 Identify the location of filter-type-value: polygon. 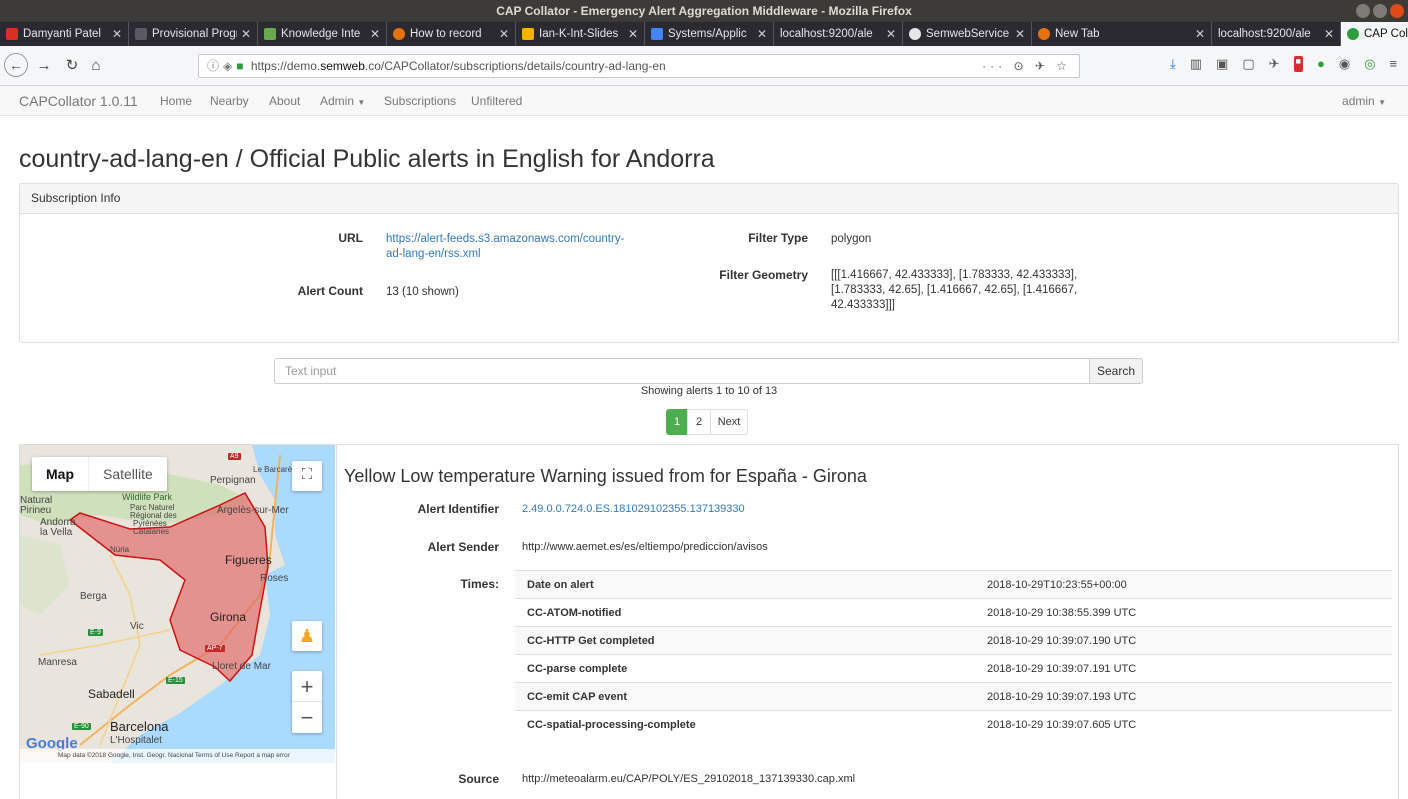
(851, 239).